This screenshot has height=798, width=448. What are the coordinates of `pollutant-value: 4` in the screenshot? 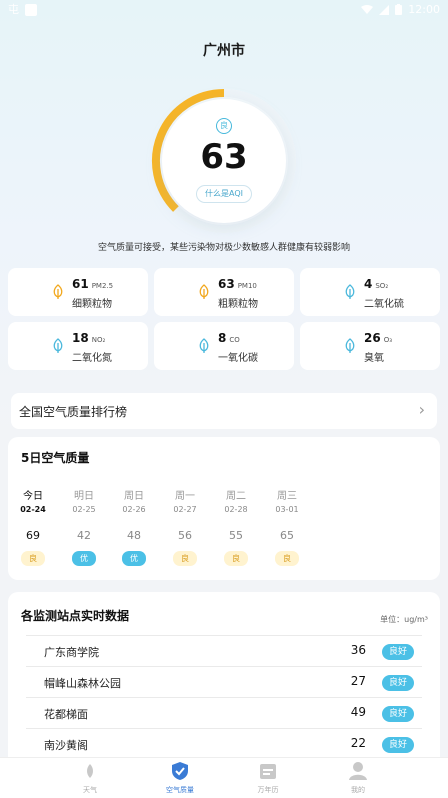 It's located at (368, 284).